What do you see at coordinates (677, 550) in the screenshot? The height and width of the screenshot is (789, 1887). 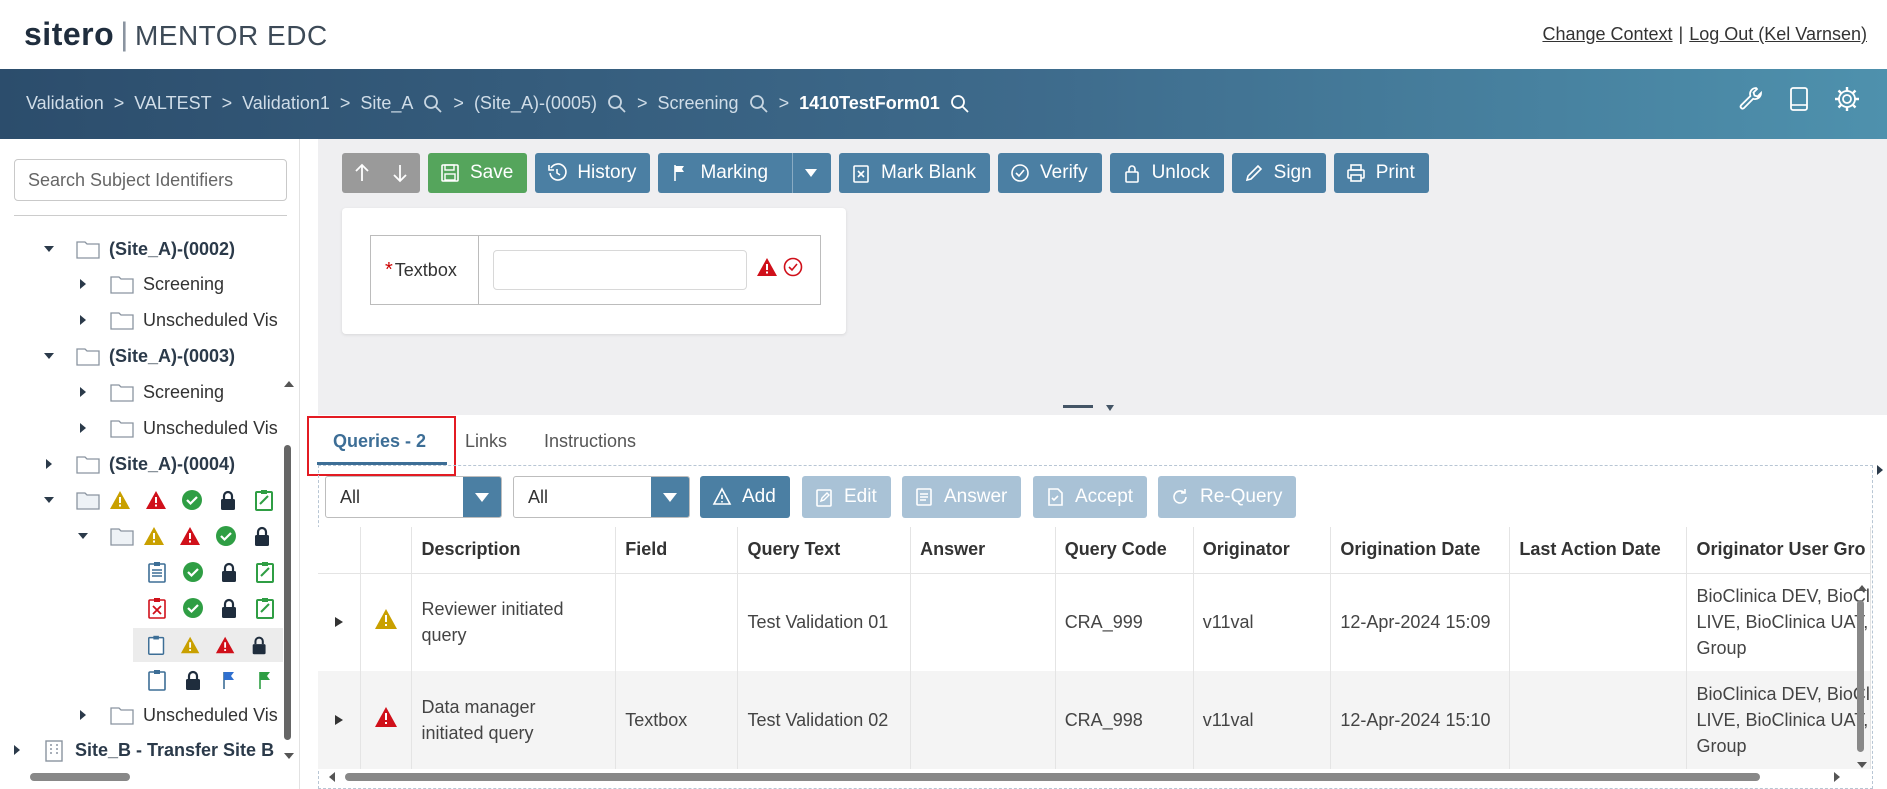 I see `column-header: Field` at bounding box center [677, 550].